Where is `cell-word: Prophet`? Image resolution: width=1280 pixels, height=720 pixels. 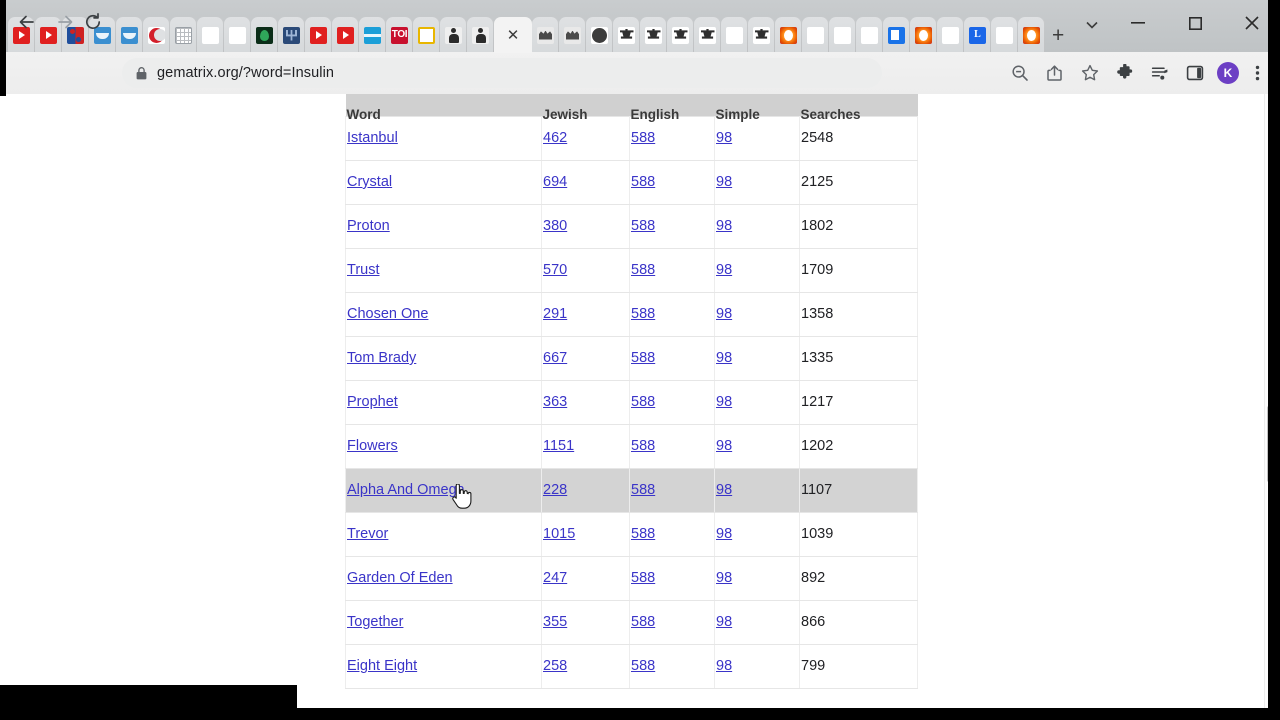 cell-word: Prophet is located at coordinates (443, 402).